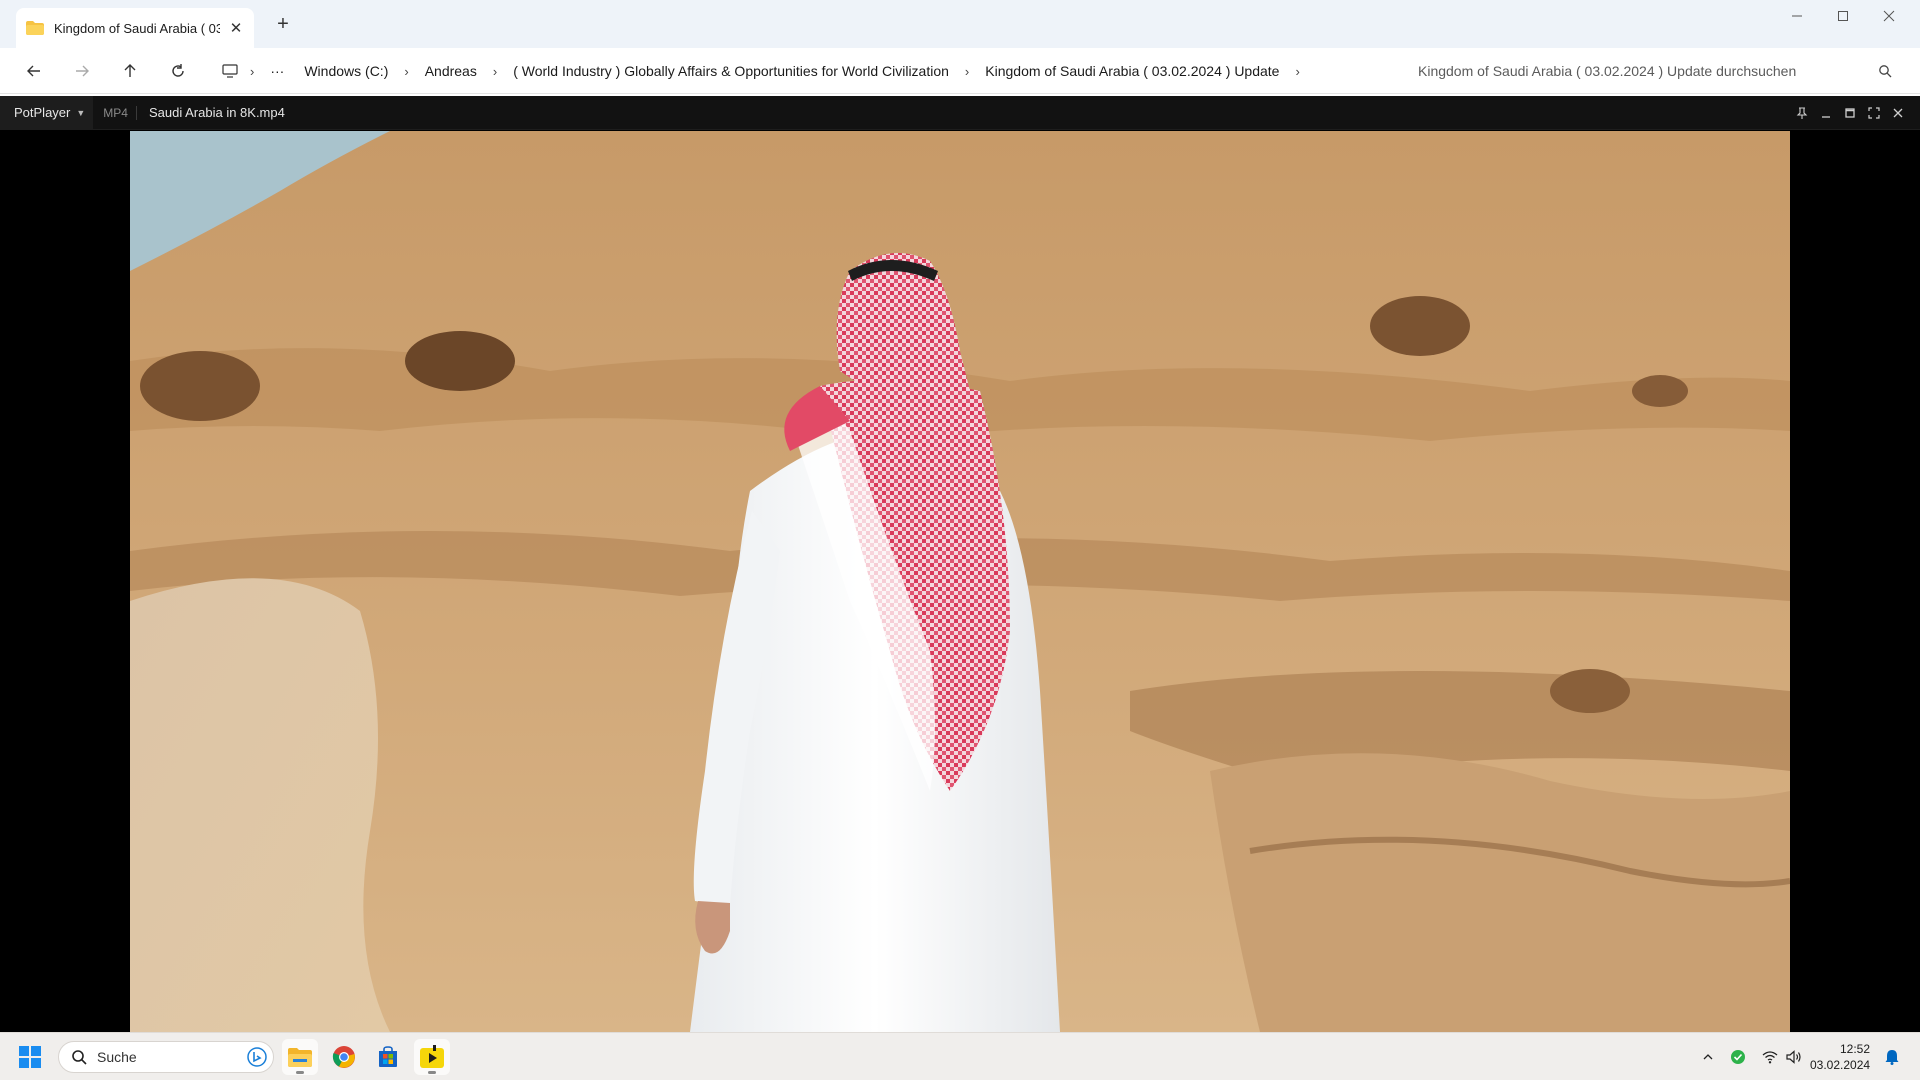  I want to click on potplayer-titlebar: PotPlayer ▼ MP4 Saudi Arabia in 8K.mp4, so click(960, 112).